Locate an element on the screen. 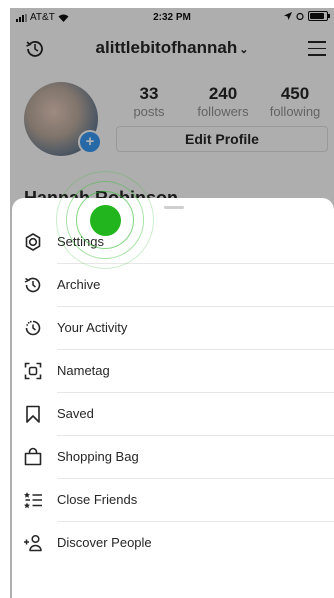 The width and height of the screenshot is (334, 598). menu-item-label: Your Activity is located at coordinates (92, 327).